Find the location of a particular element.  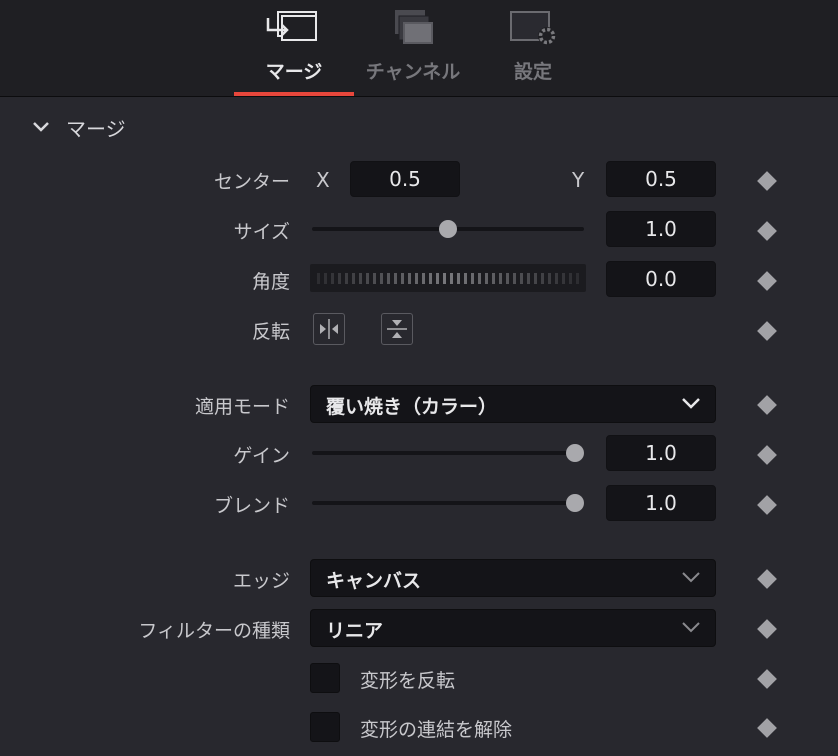

unlink-transform-checkbox is located at coordinates (325, 727).